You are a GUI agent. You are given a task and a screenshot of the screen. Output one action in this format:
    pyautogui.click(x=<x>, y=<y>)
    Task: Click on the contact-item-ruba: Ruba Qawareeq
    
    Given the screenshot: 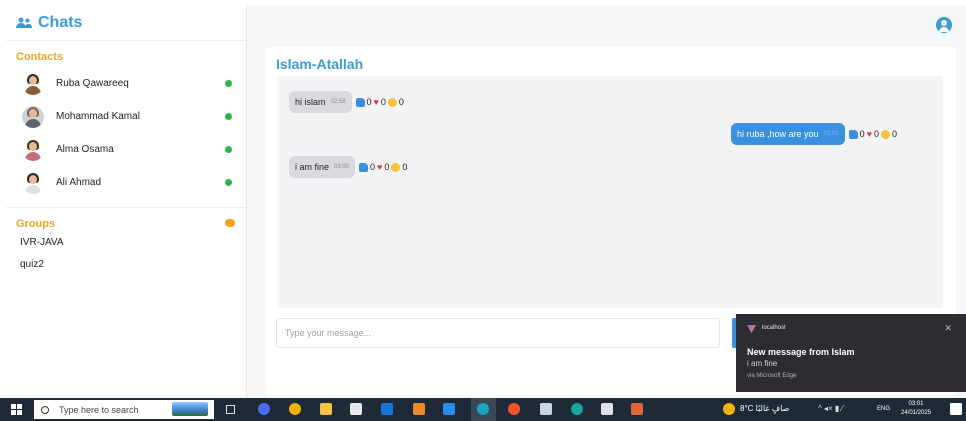 What is the action you would take?
    pyautogui.click(x=126, y=83)
    